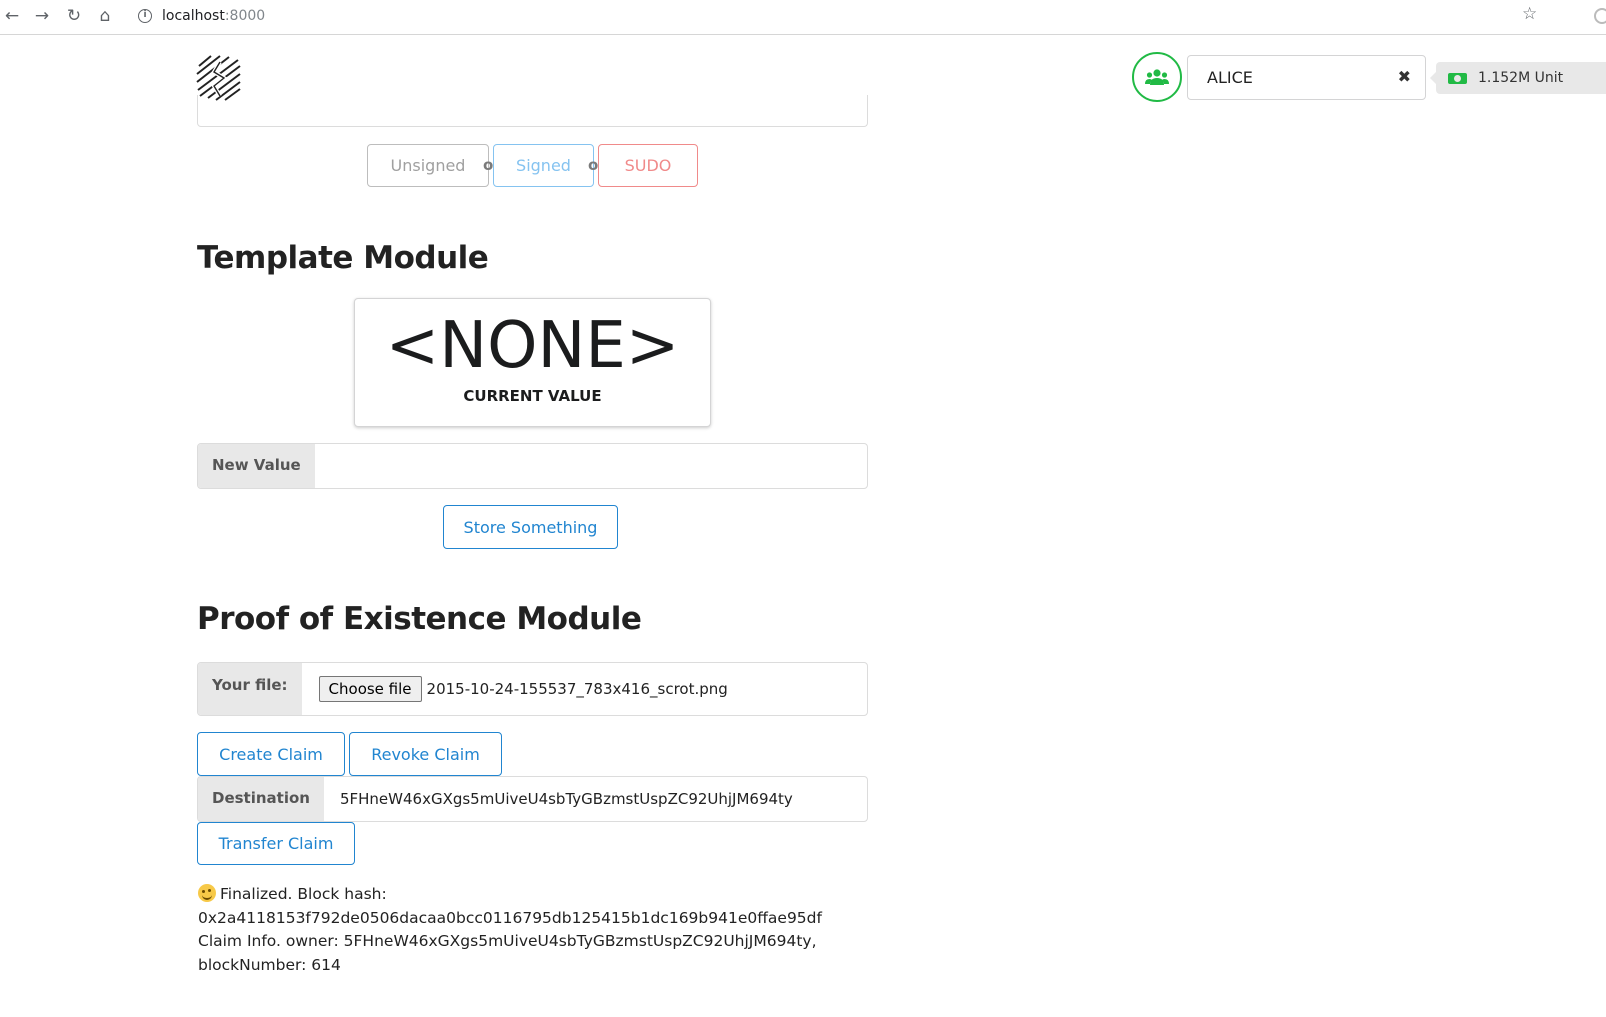 The image size is (1606, 1017). I want to click on balance-label: 1.152M Unit, so click(1518, 78).